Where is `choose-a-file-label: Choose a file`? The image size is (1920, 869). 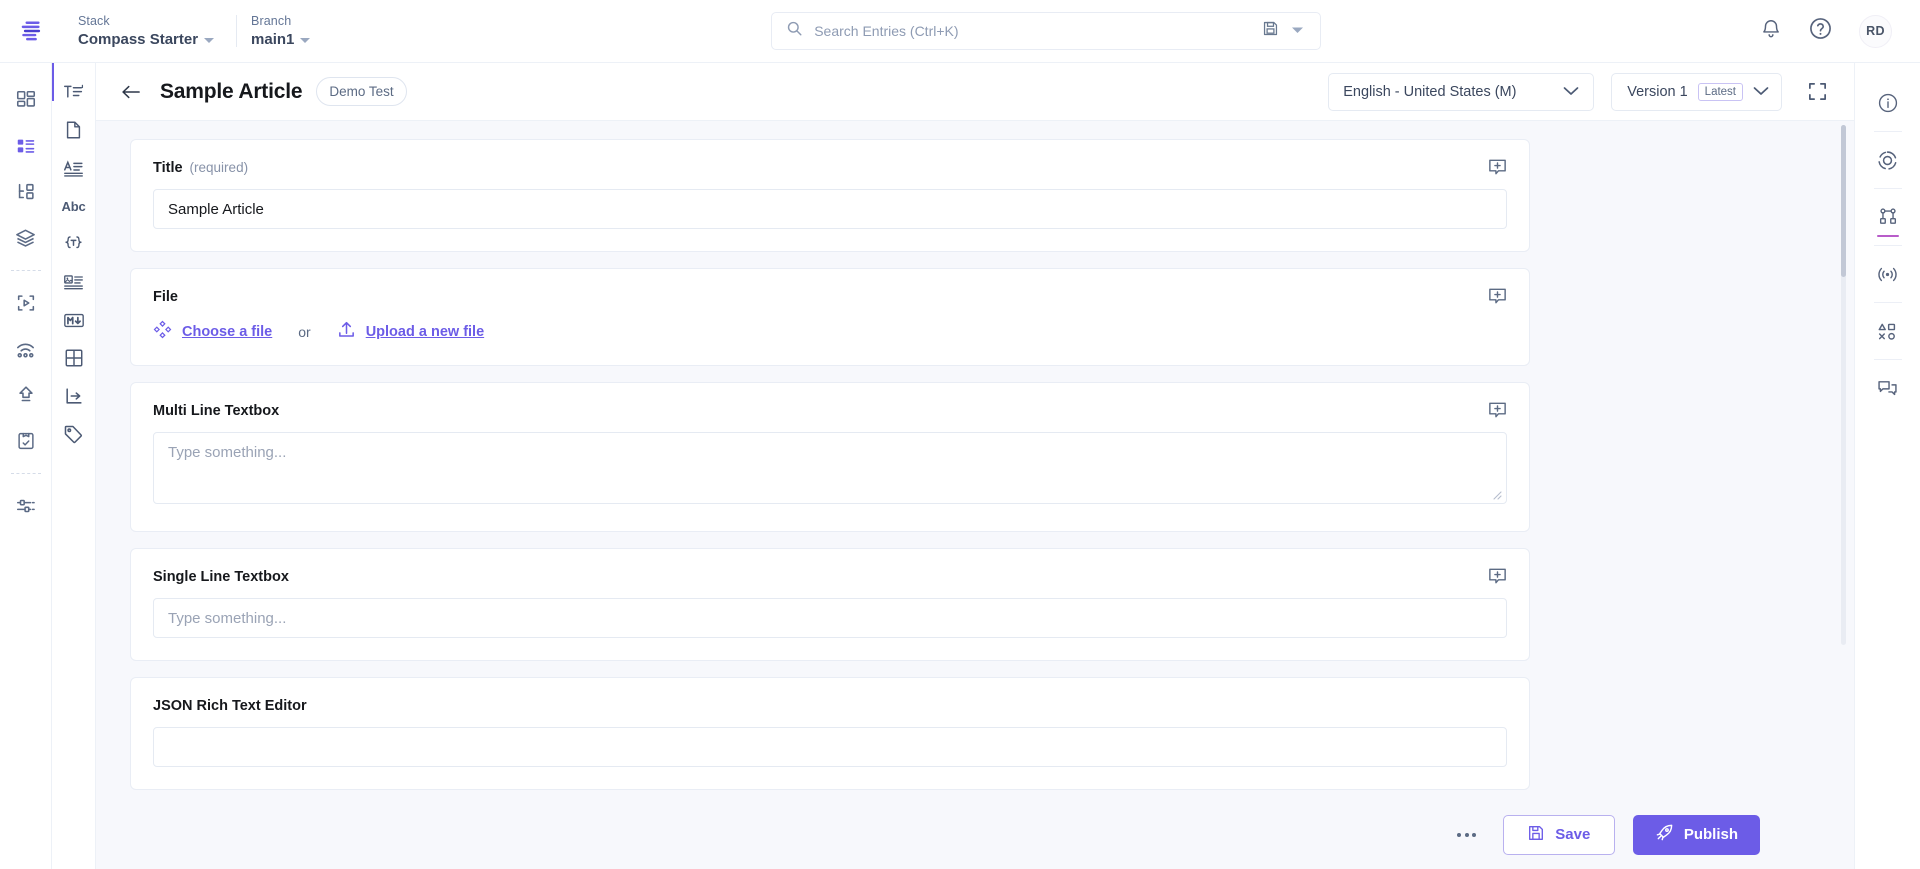 choose-a-file-label: Choose a file is located at coordinates (227, 331).